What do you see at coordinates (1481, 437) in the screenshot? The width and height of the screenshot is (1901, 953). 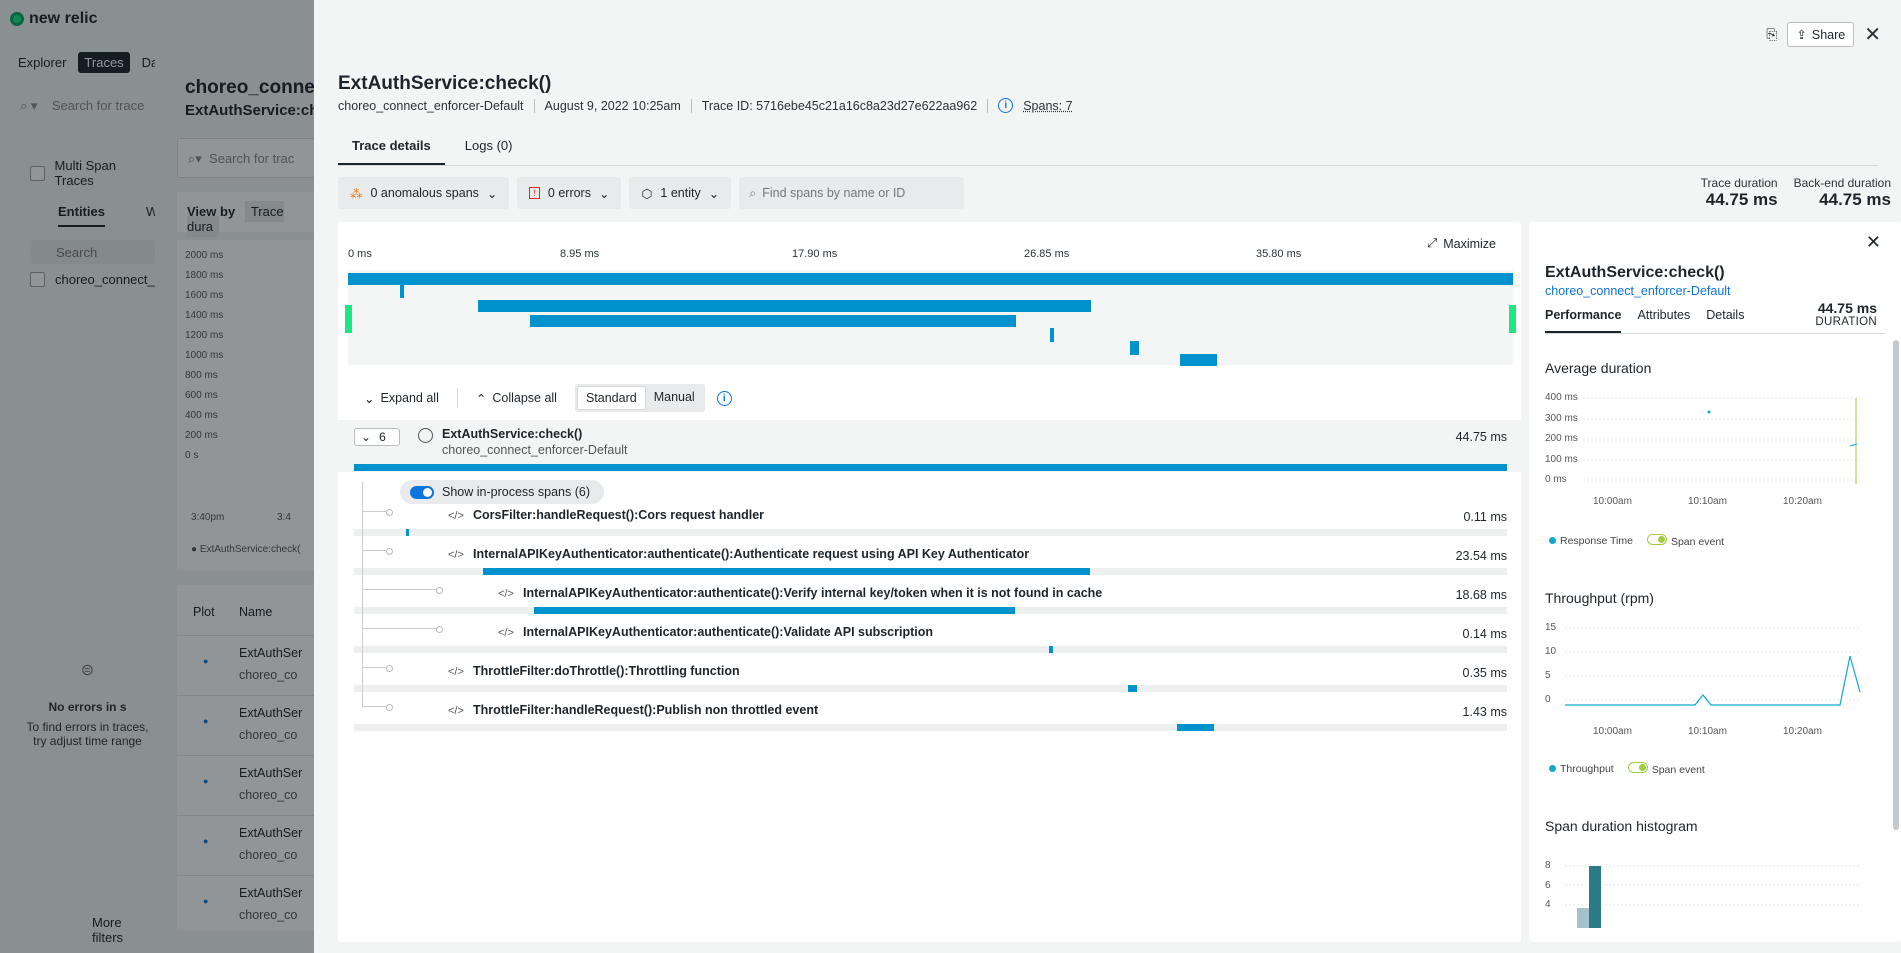 I see `root-span-duration: 44.75 ms` at bounding box center [1481, 437].